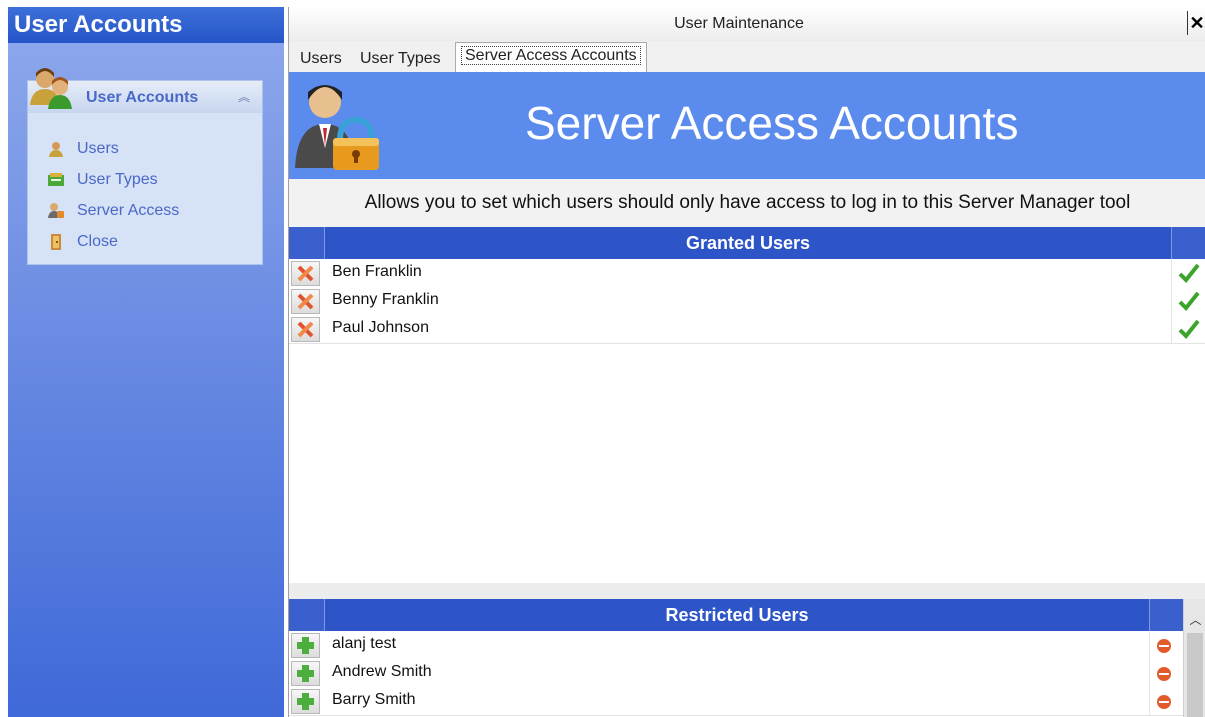 The image size is (1205, 717). What do you see at coordinates (747, 329) in the screenshot?
I see `table-row: Paul Johnson` at bounding box center [747, 329].